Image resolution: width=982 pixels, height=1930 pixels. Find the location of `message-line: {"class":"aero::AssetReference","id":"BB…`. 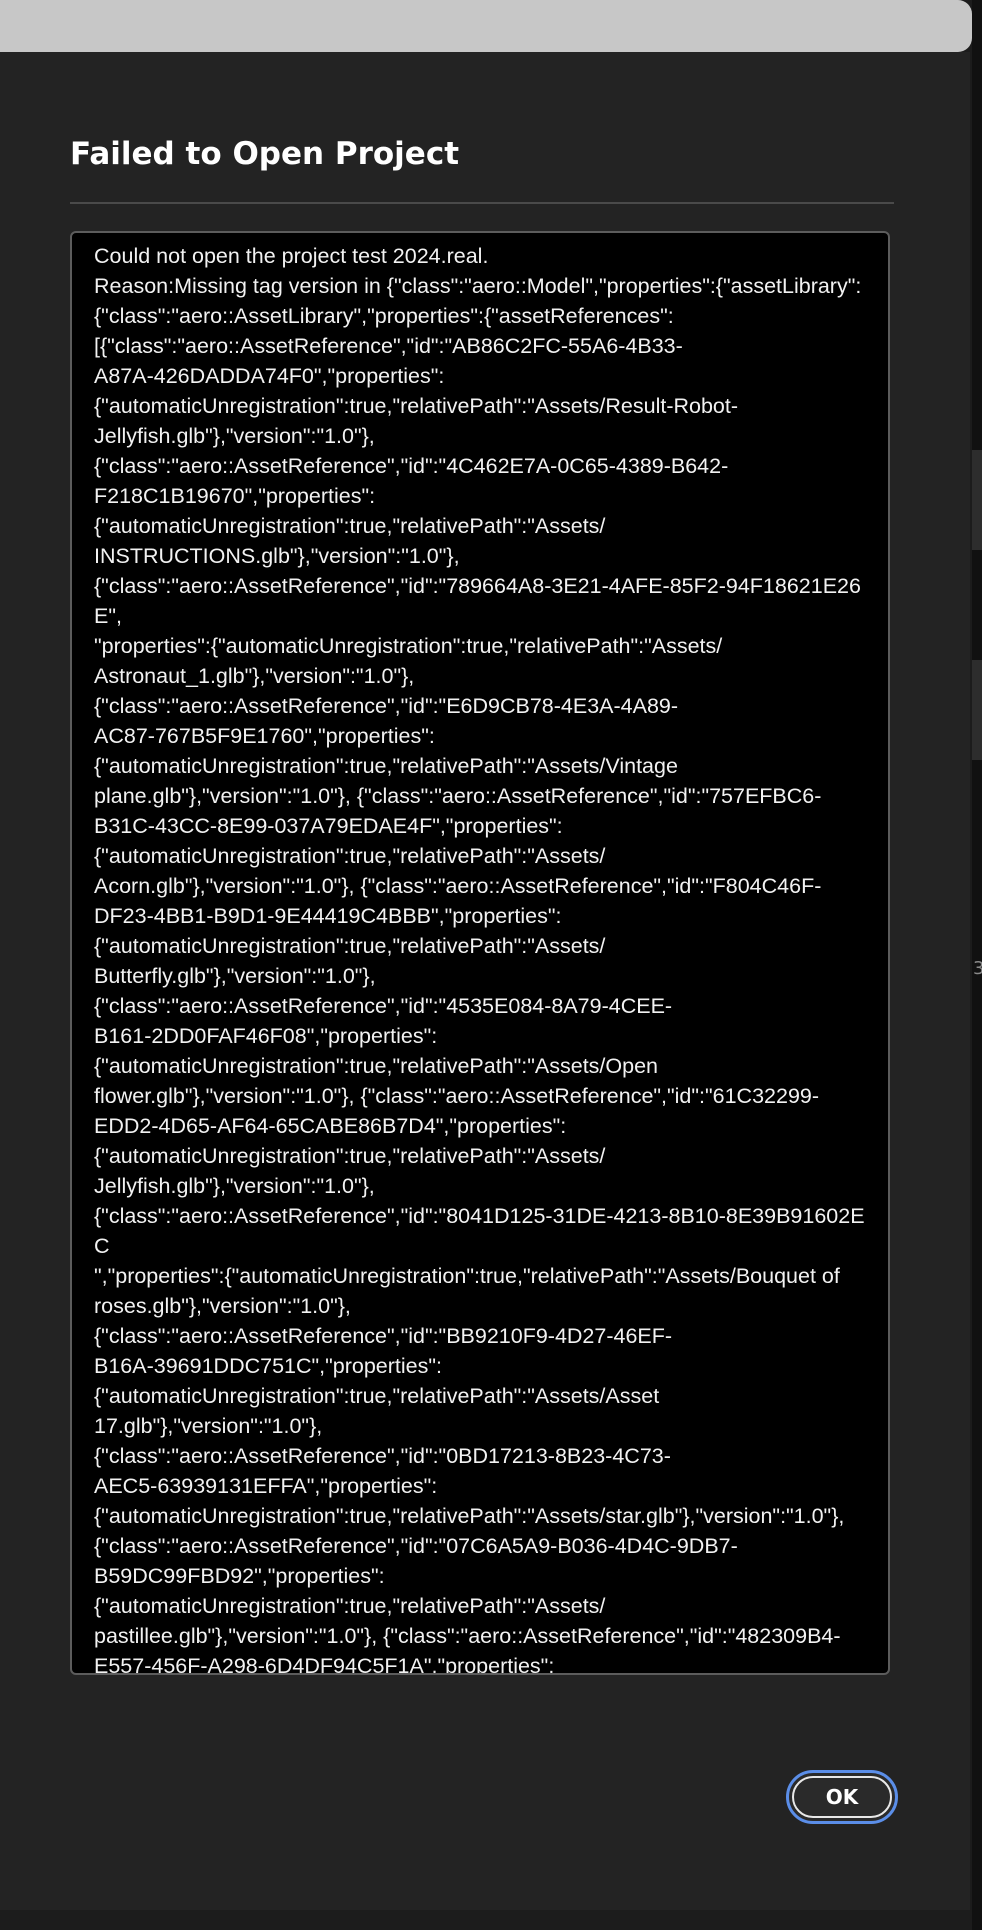

message-line: {"class":"aero::AssetReference","id":"BB… is located at coordinates (383, 1336).